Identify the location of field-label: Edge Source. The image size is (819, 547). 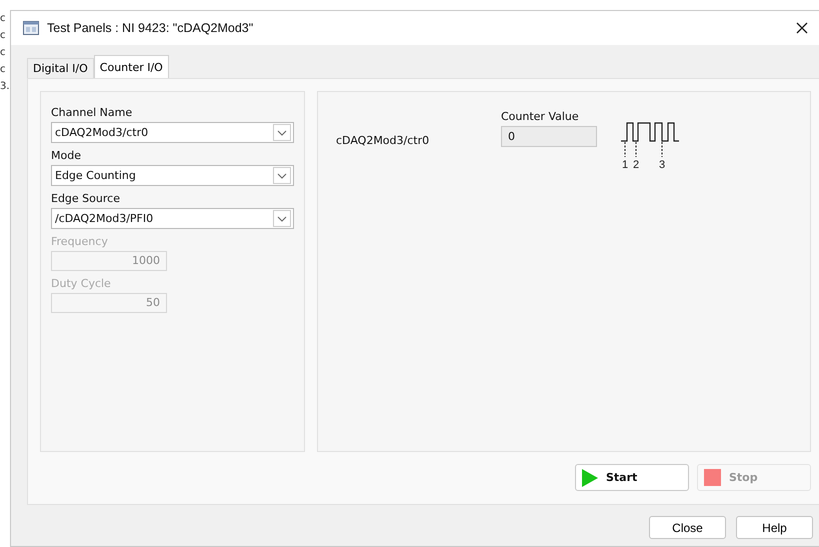
(86, 199).